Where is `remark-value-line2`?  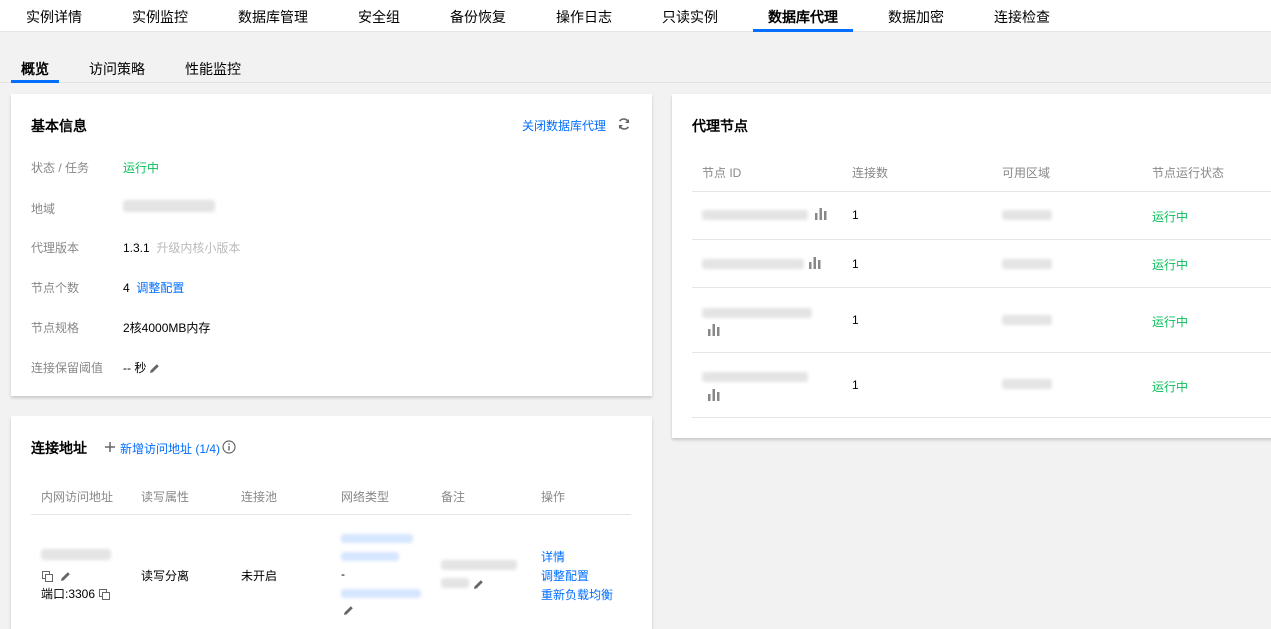
remark-value-line2 is located at coordinates (462, 584).